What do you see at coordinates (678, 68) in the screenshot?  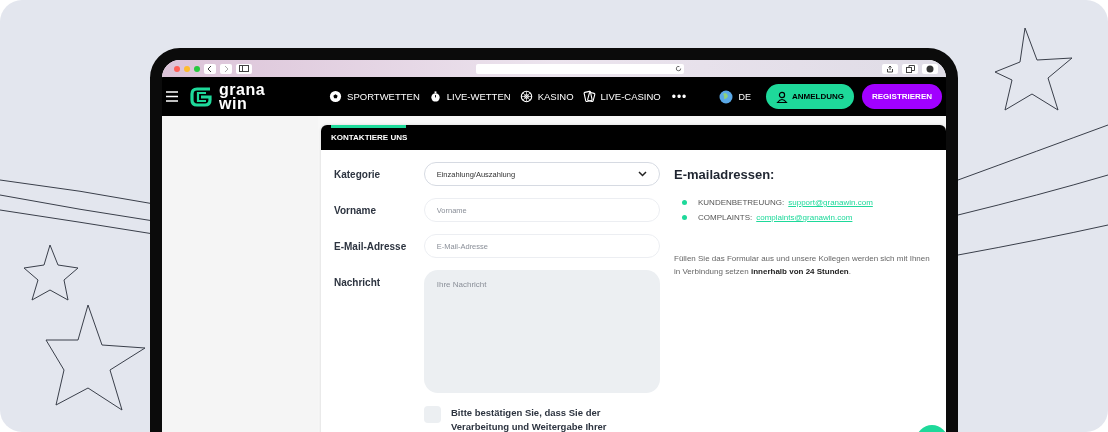 I see `reload-icon` at bounding box center [678, 68].